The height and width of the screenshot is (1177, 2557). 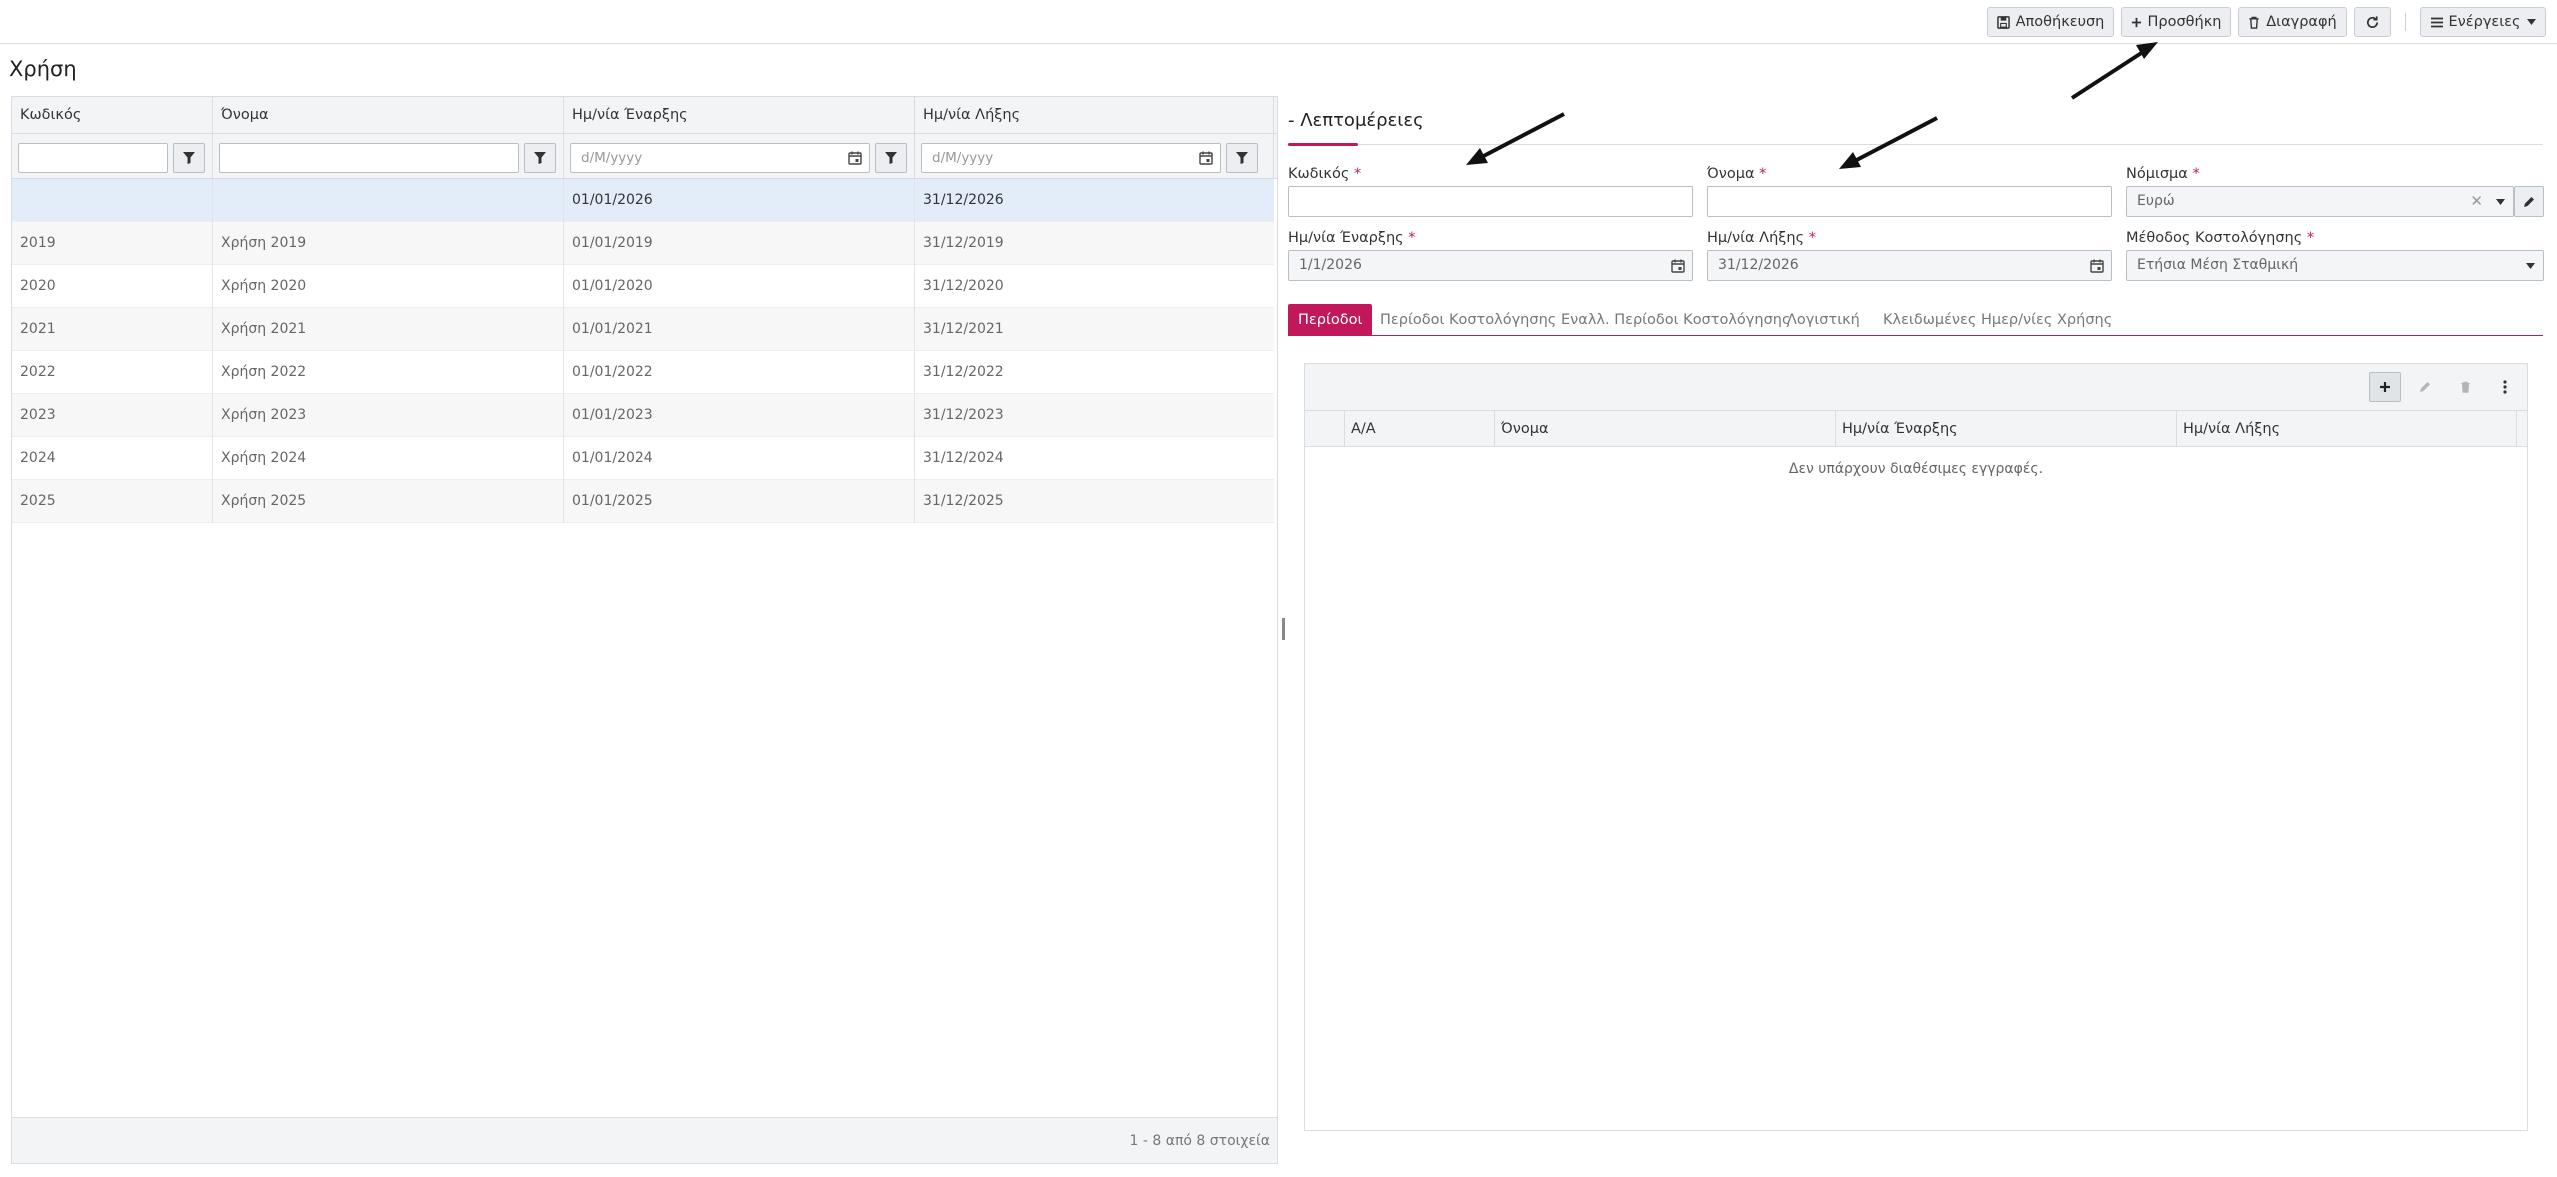 What do you see at coordinates (1909, 201) in the screenshot?
I see `name-field` at bounding box center [1909, 201].